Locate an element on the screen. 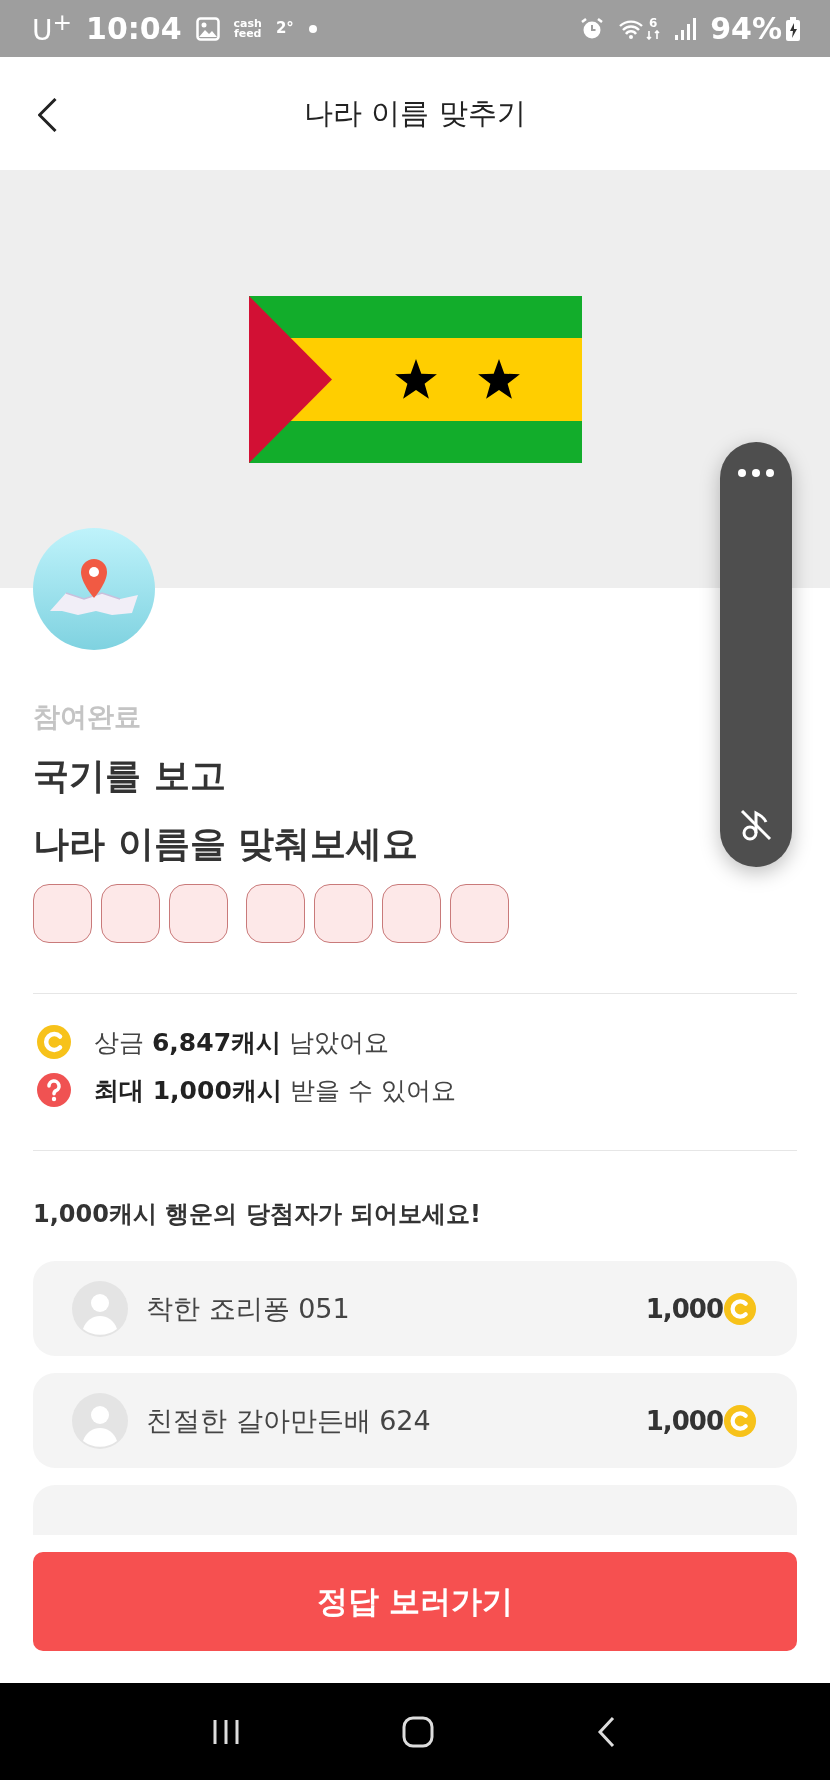 This screenshot has height=1780, width=830. back-button is located at coordinates (47, 115).